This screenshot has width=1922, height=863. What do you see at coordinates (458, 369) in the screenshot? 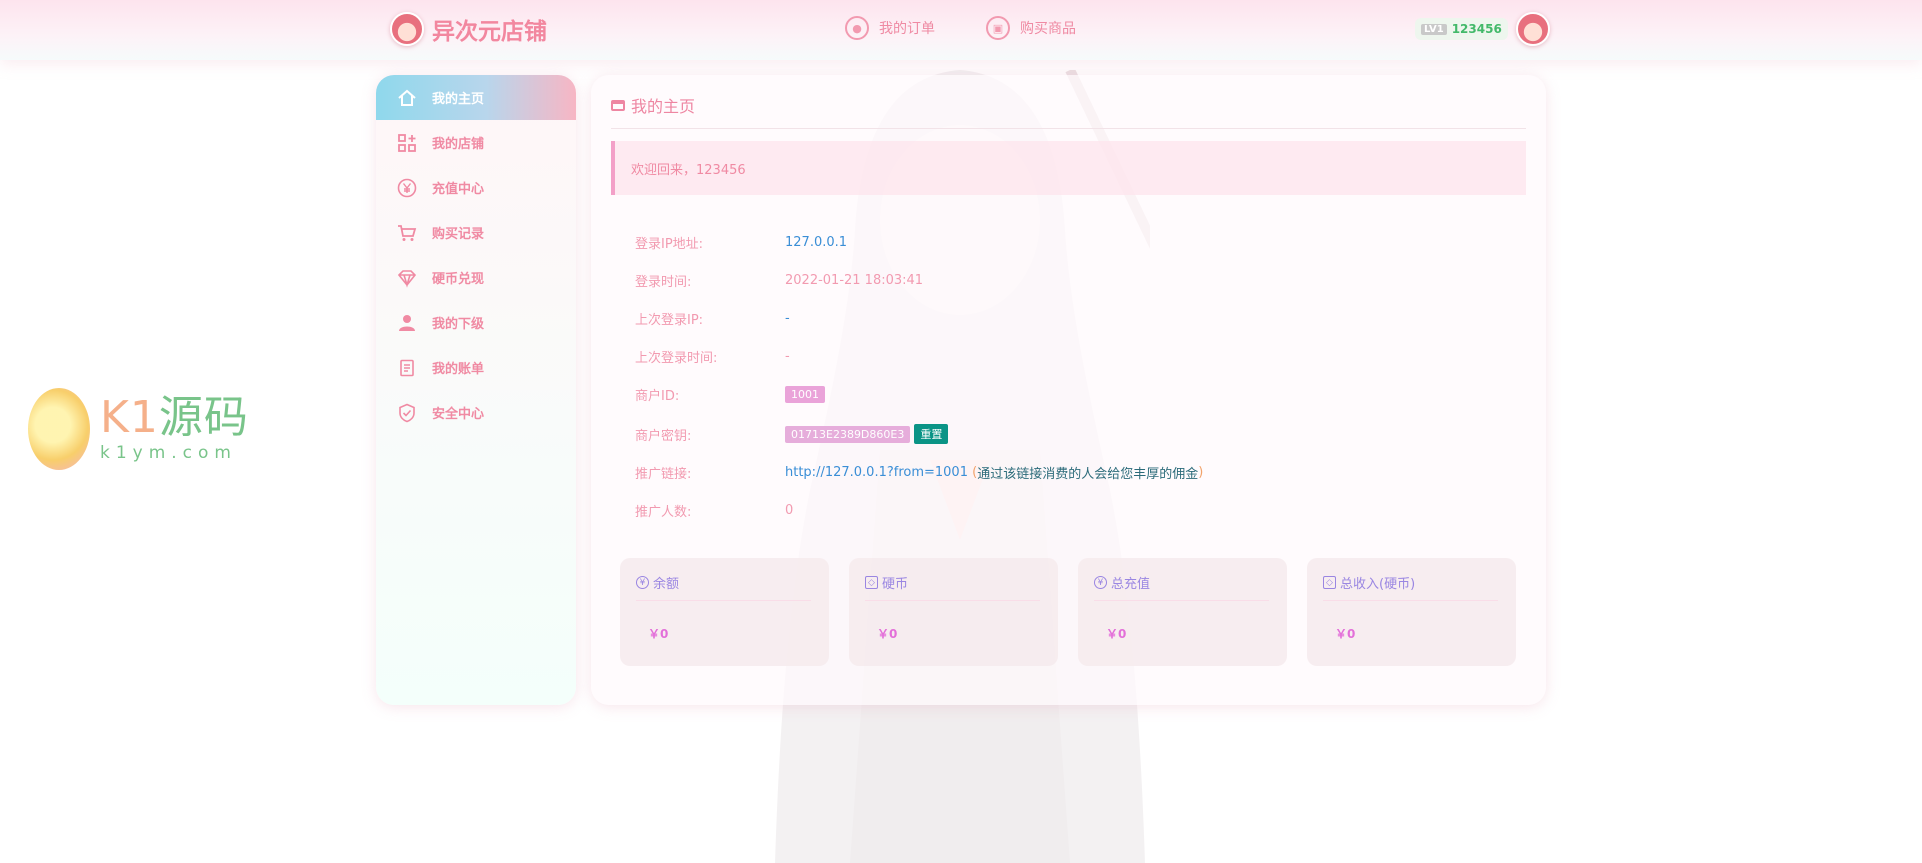
I see `sidebar-item-label: 我的账单` at bounding box center [458, 369].